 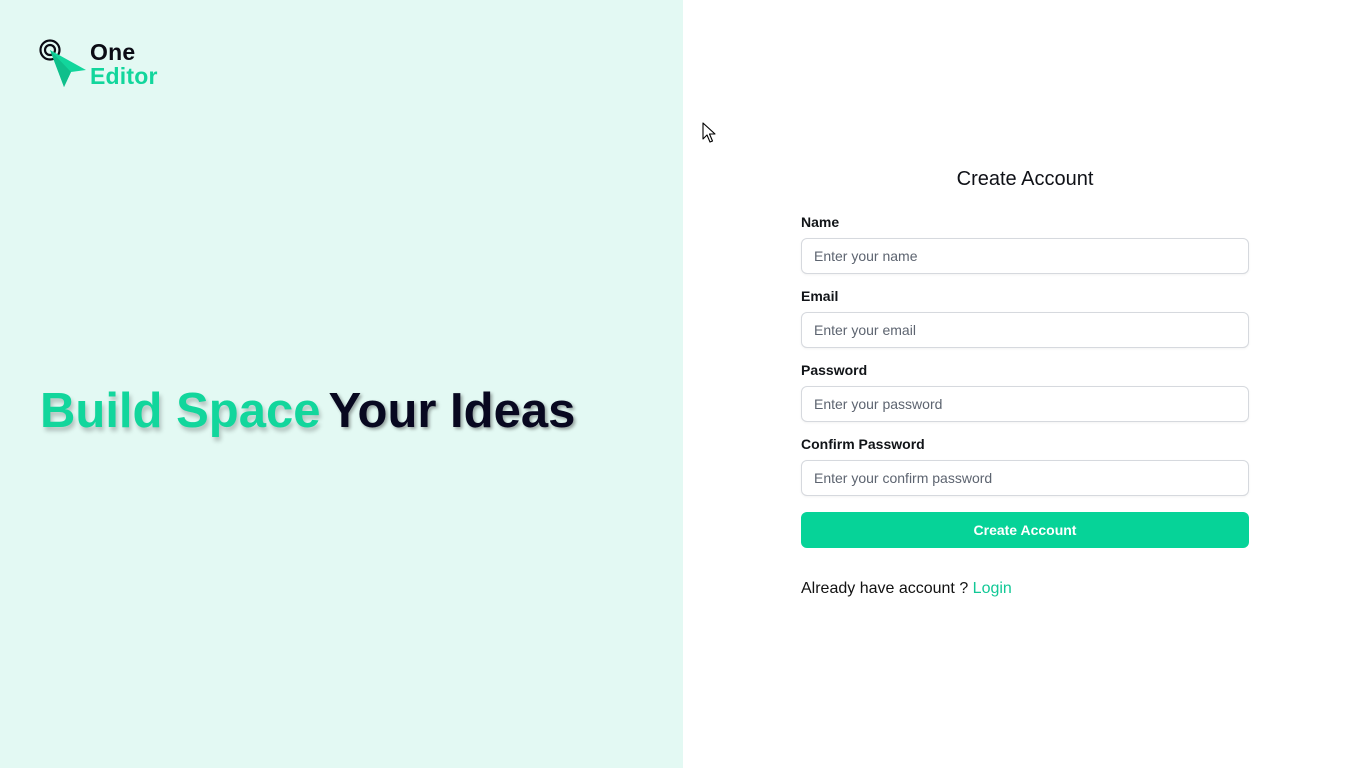 I want to click on name-field-group: Name, so click(x=1025, y=243).